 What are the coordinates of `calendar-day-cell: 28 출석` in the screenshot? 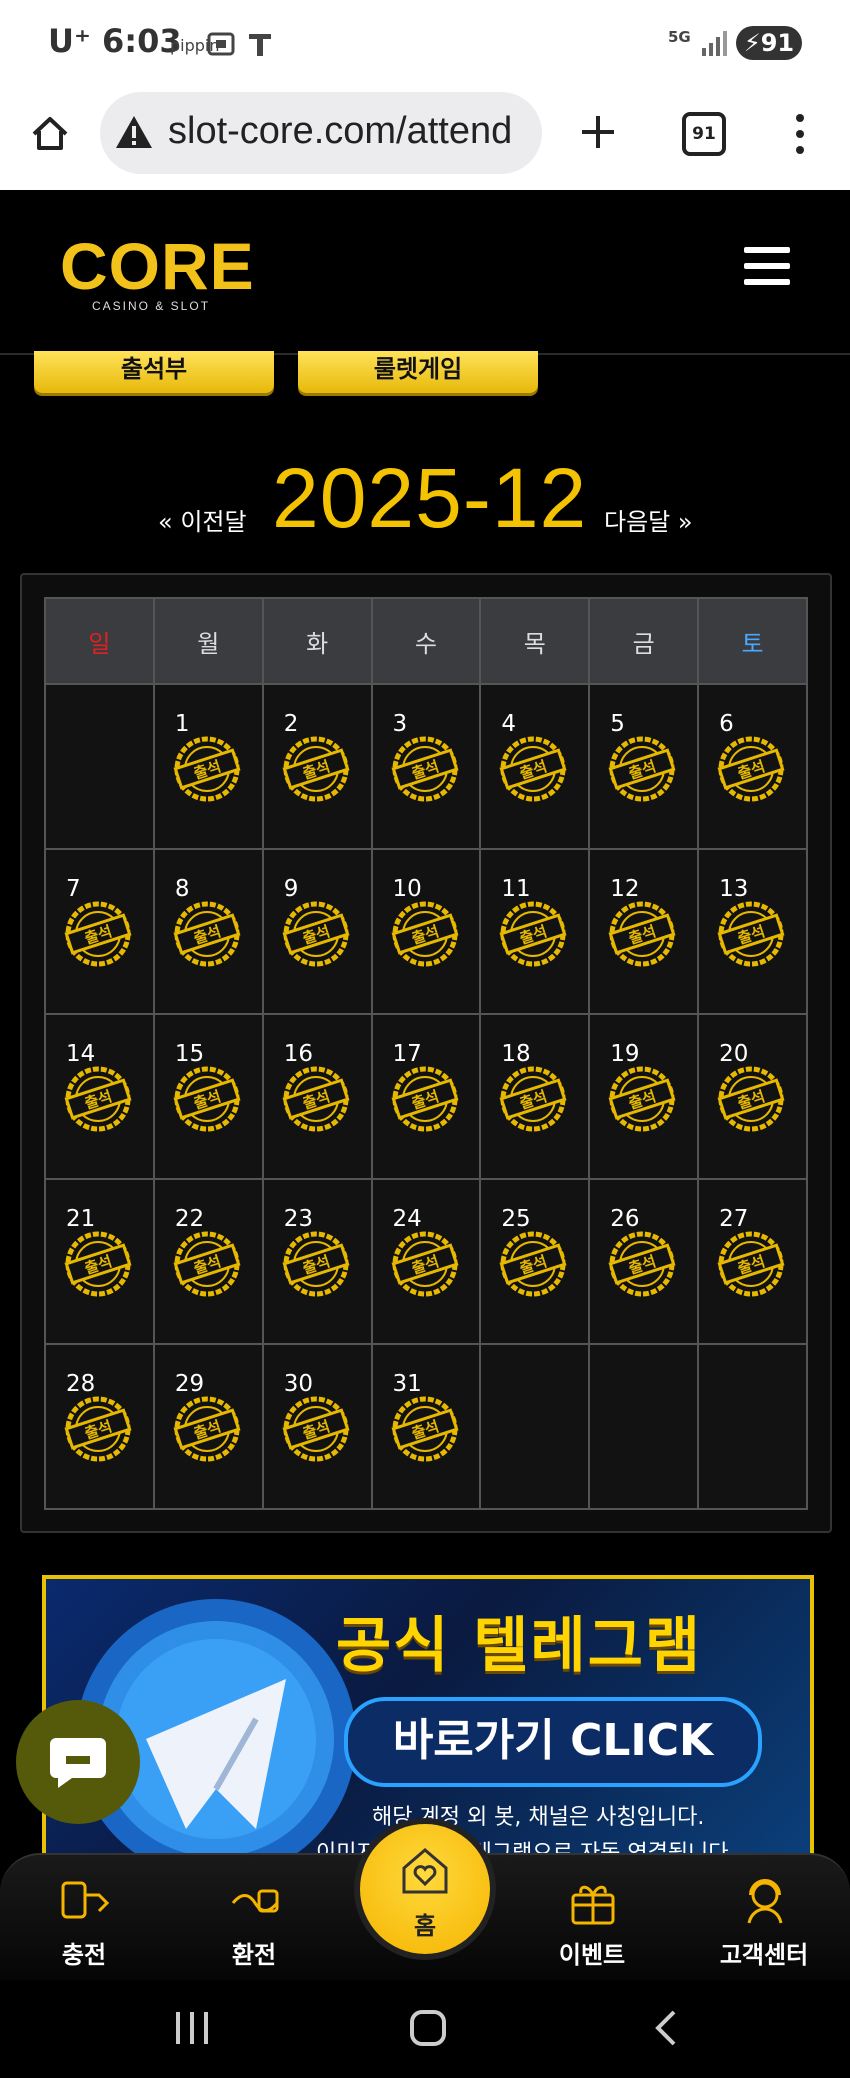 It's located at (99, 1426).